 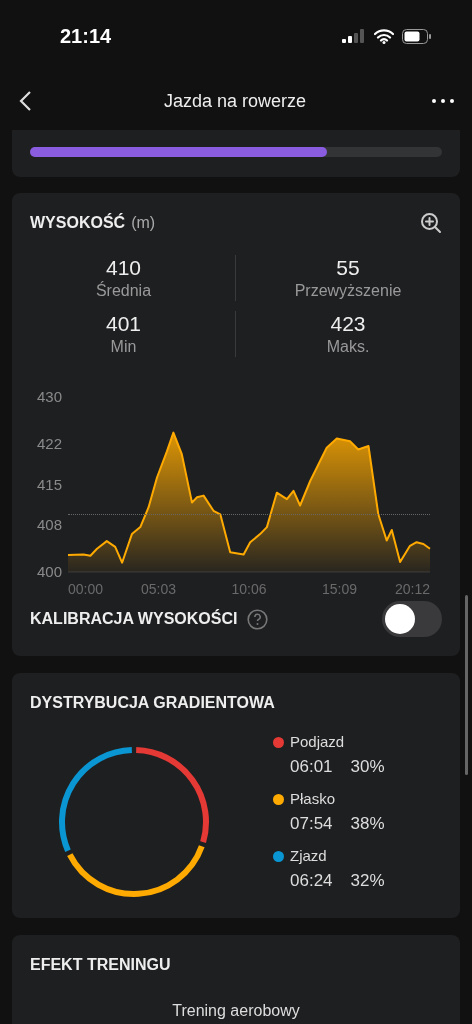 What do you see at coordinates (431, 223) in the screenshot?
I see `zoom-in-button` at bounding box center [431, 223].